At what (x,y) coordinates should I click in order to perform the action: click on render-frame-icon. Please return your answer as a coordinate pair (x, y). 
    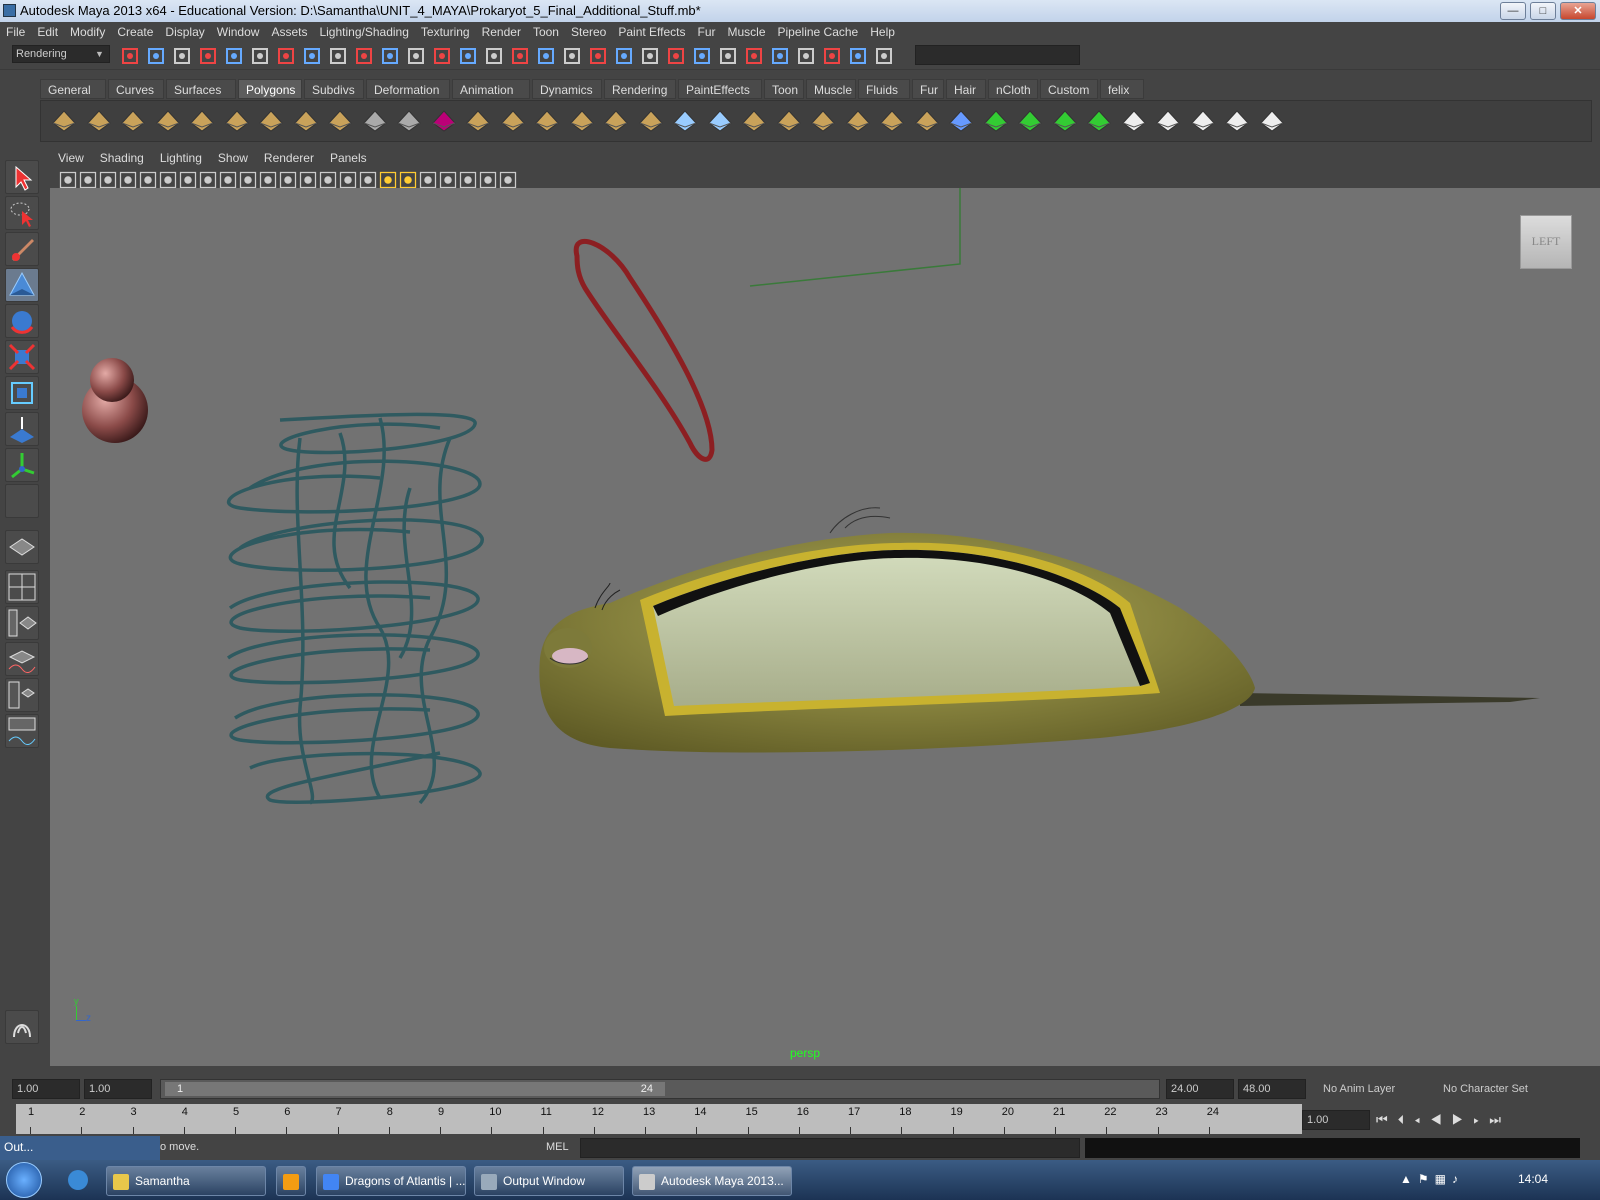
    Looking at the image, I should click on (780, 56).